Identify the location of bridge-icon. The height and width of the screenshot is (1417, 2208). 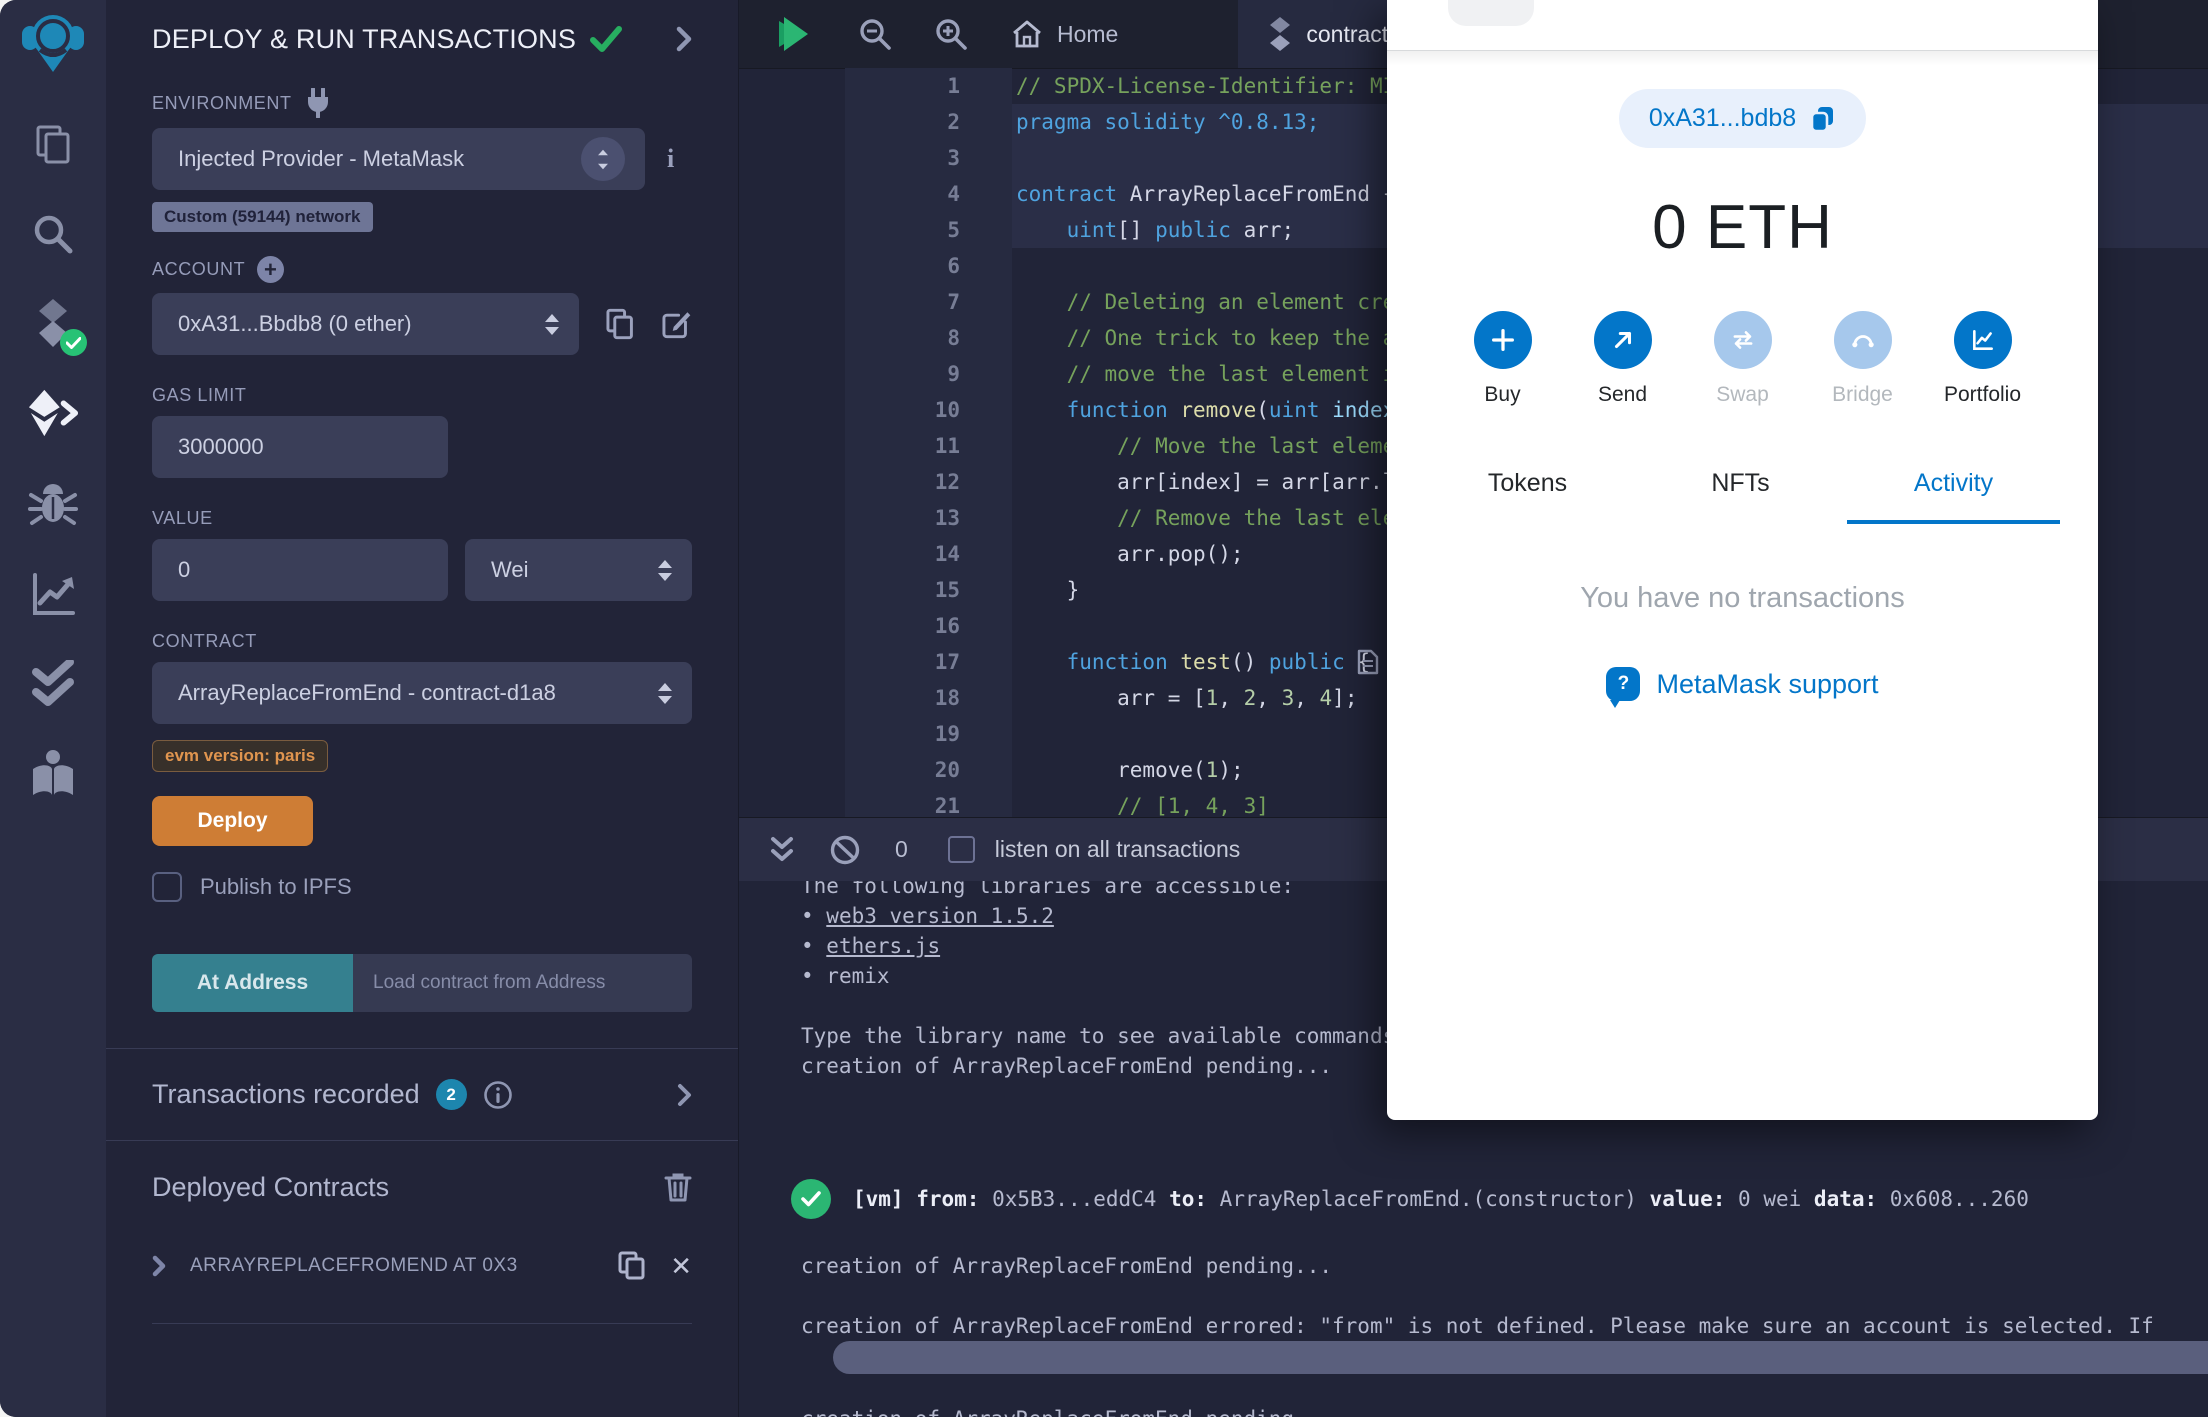
(1862, 340).